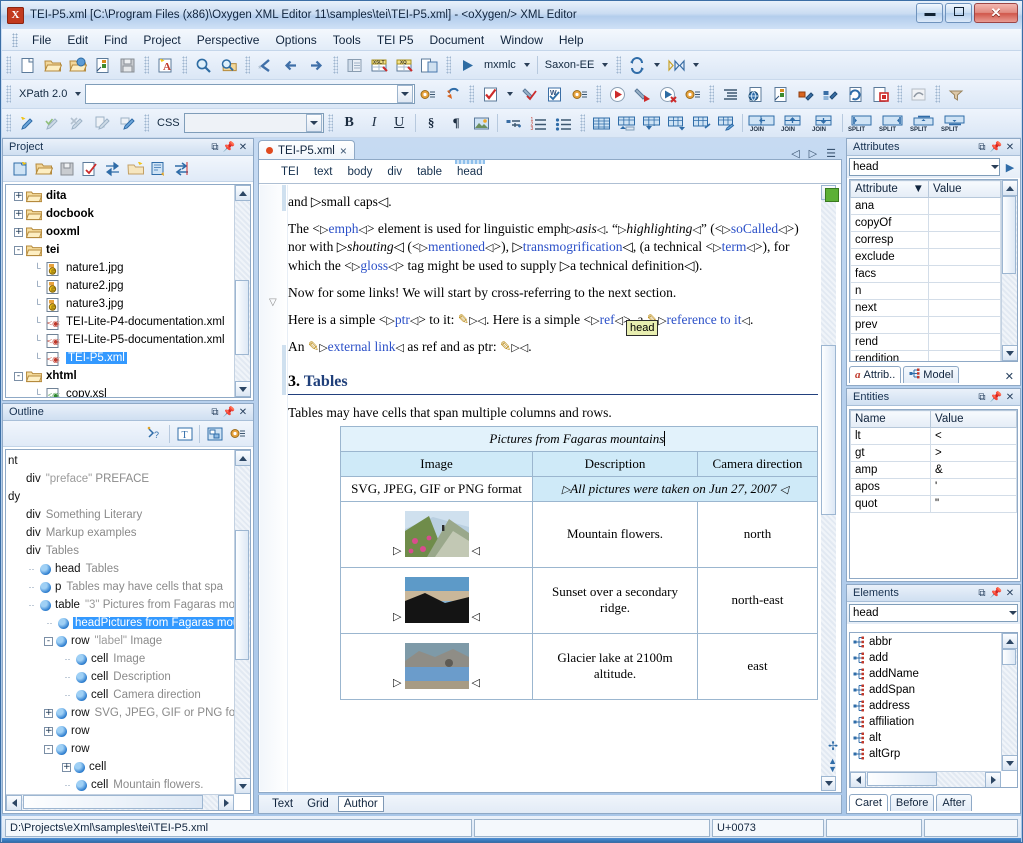 The width and height of the screenshot is (1023, 843). What do you see at coordinates (291, 65) in the screenshot?
I see `back-arrow-icon` at bounding box center [291, 65].